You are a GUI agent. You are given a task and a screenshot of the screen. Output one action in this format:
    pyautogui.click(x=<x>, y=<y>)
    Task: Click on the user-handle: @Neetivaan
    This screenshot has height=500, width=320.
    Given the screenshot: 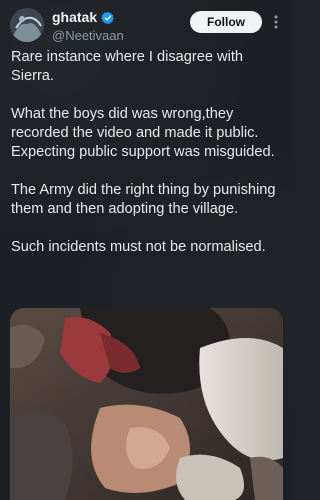 What is the action you would take?
    pyautogui.click(x=117, y=35)
    